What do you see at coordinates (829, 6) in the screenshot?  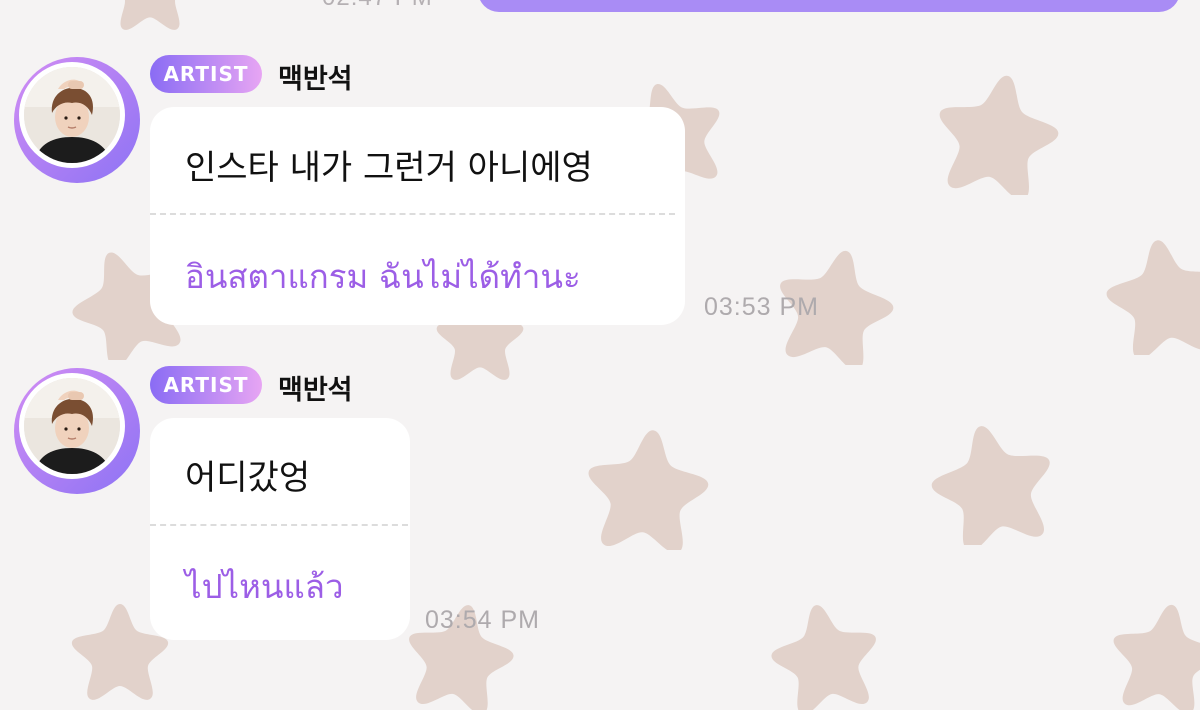 I see `sent-message-bubble` at bounding box center [829, 6].